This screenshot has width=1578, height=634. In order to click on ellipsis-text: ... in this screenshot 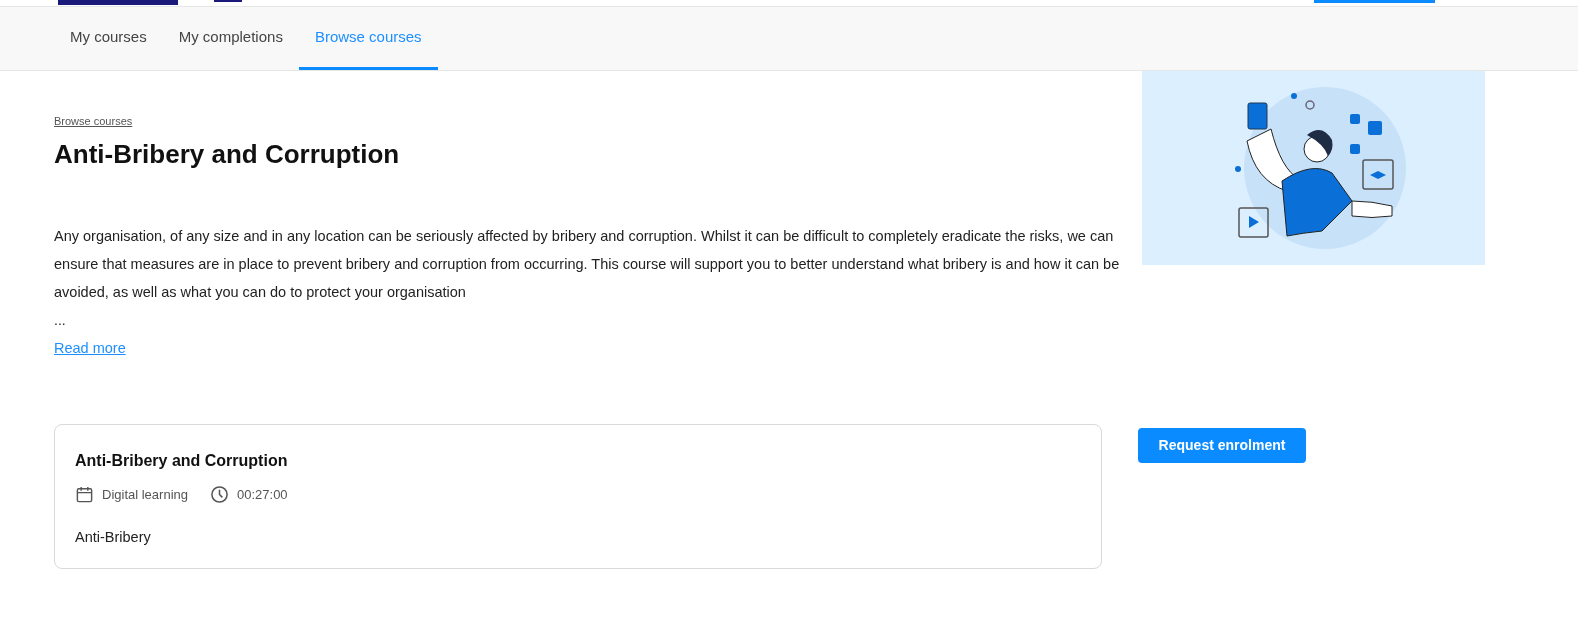, I will do `click(60, 320)`.